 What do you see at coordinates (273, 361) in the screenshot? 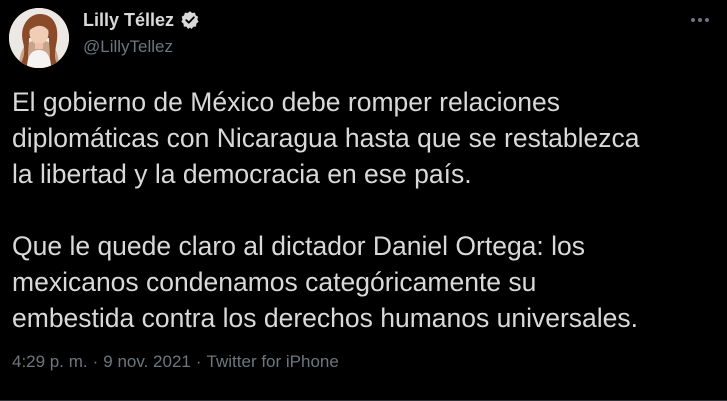
I see `tweet-source: Twitter for iPhone` at bounding box center [273, 361].